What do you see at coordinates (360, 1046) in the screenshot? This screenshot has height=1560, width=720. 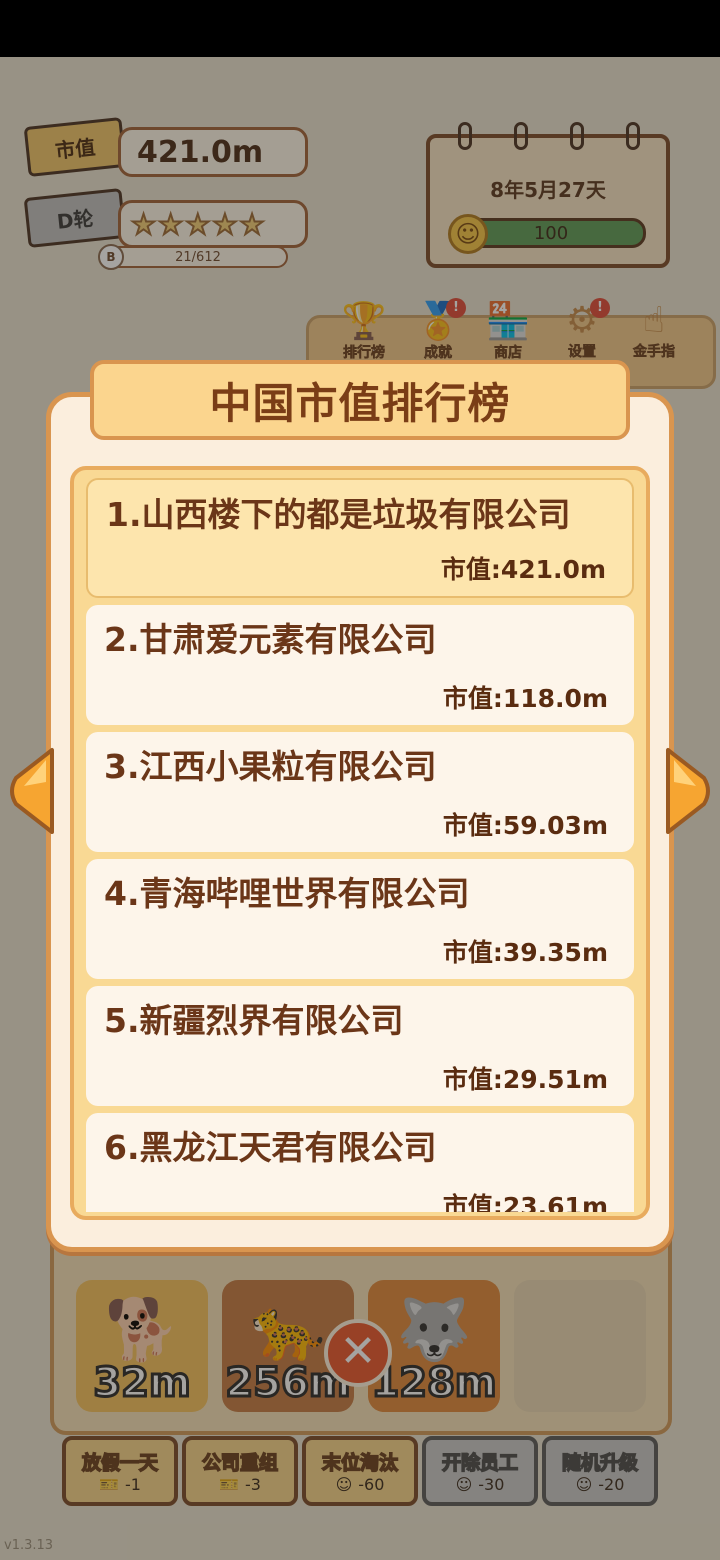 I see `ranking-row: 5.新疆烈界有限公司 市值:29.51m` at bounding box center [360, 1046].